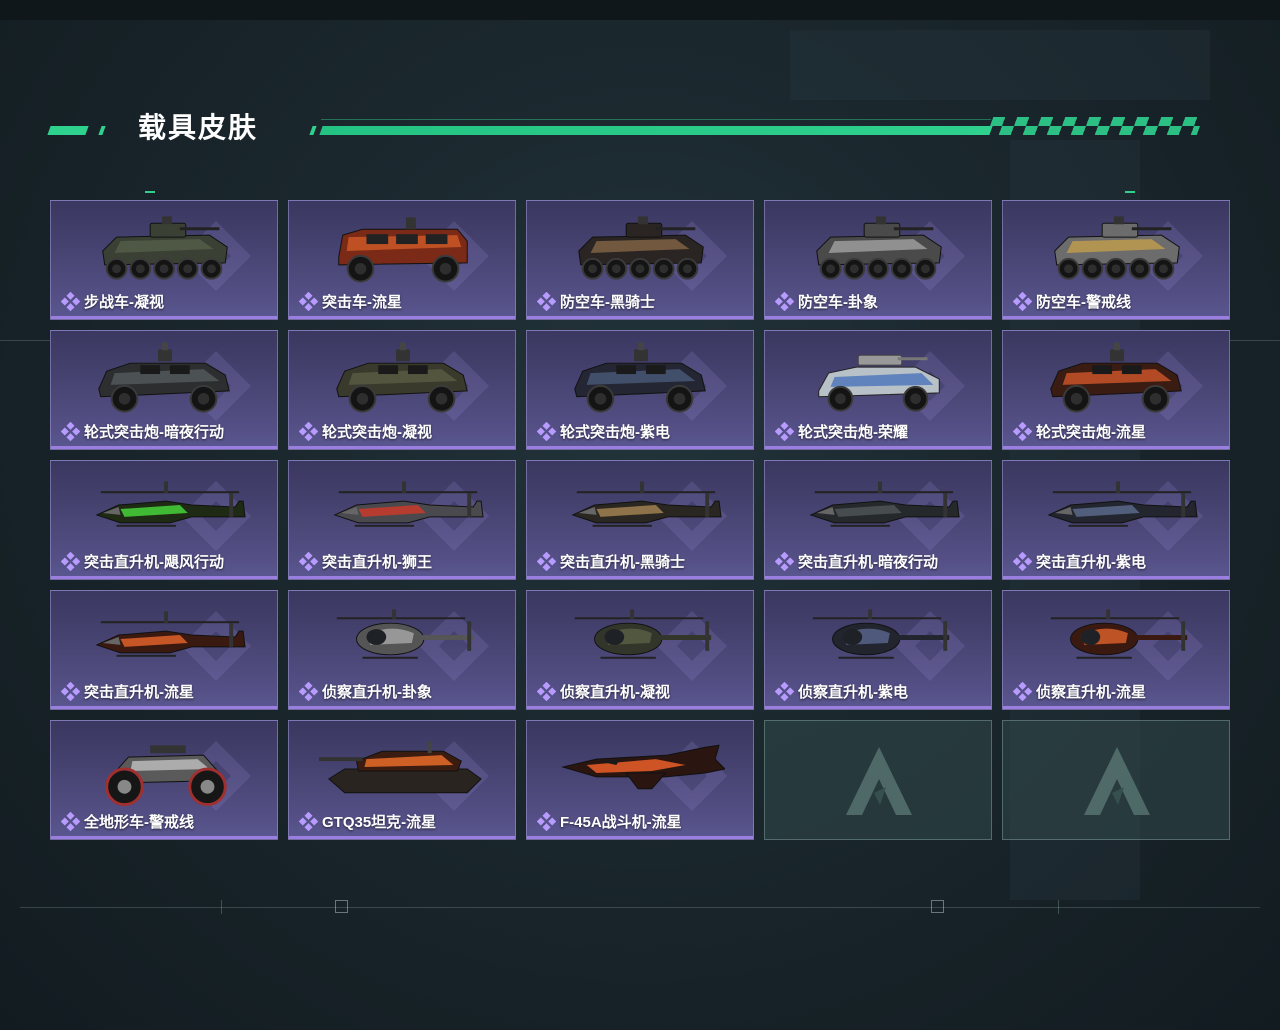 The image size is (1280, 1030). I want to click on skin-label: 突击车-流星, so click(350, 301).